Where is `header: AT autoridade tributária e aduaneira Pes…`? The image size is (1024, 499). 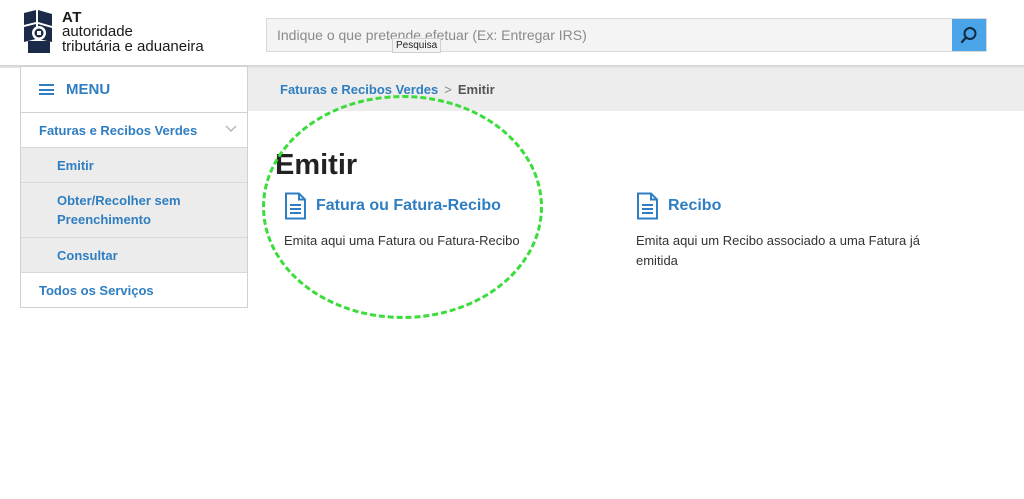
header: AT autoridade tributária e aduaneira Pes… is located at coordinates (512, 33).